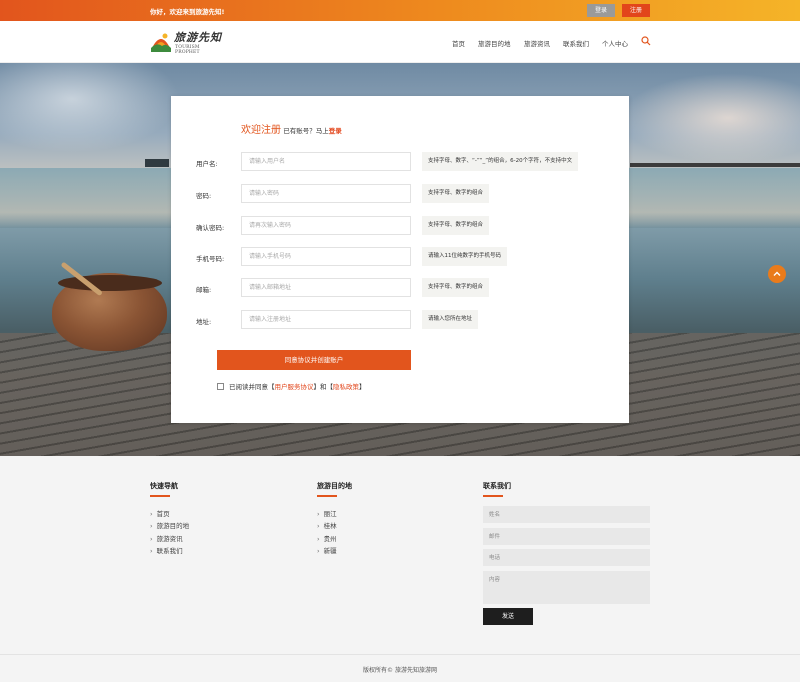  I want to click on register-heading: 欢迎注册 已有账号？马上登录, so click(291, 128).